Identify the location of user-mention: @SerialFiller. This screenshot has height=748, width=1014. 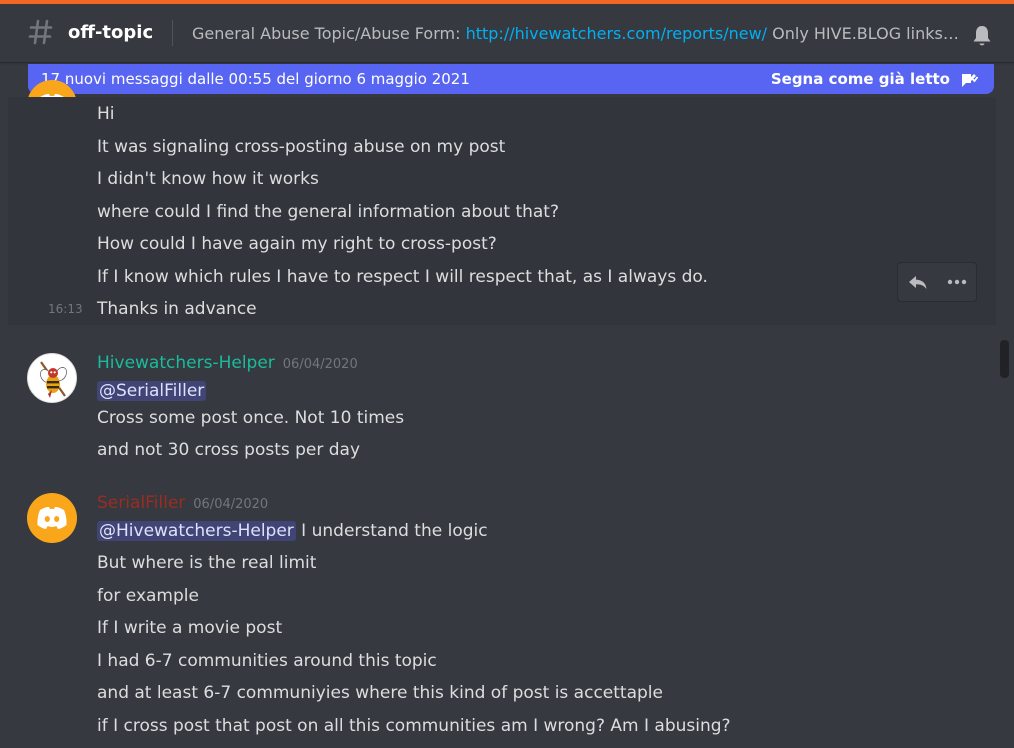
(152, 391).